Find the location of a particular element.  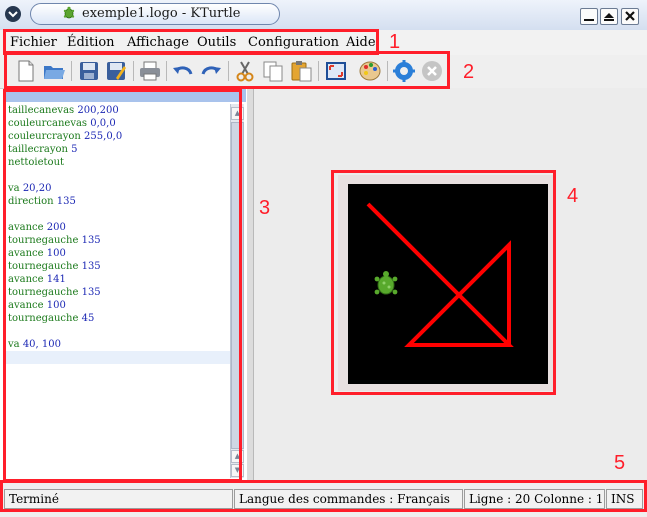

splitter-handle is located at coordinates (250, 284).